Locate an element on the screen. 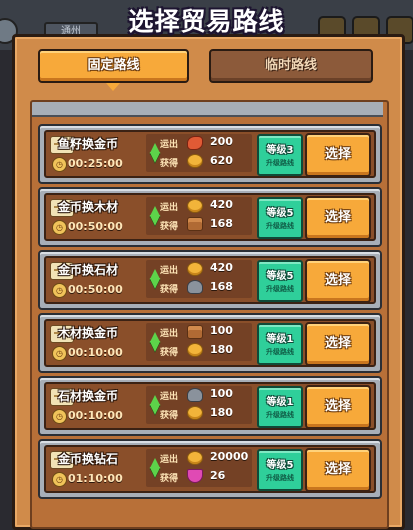 Image resolution: width=413 pixels, height=530 pixels. route-level: 等级3 is located at coordinates (280, 150).